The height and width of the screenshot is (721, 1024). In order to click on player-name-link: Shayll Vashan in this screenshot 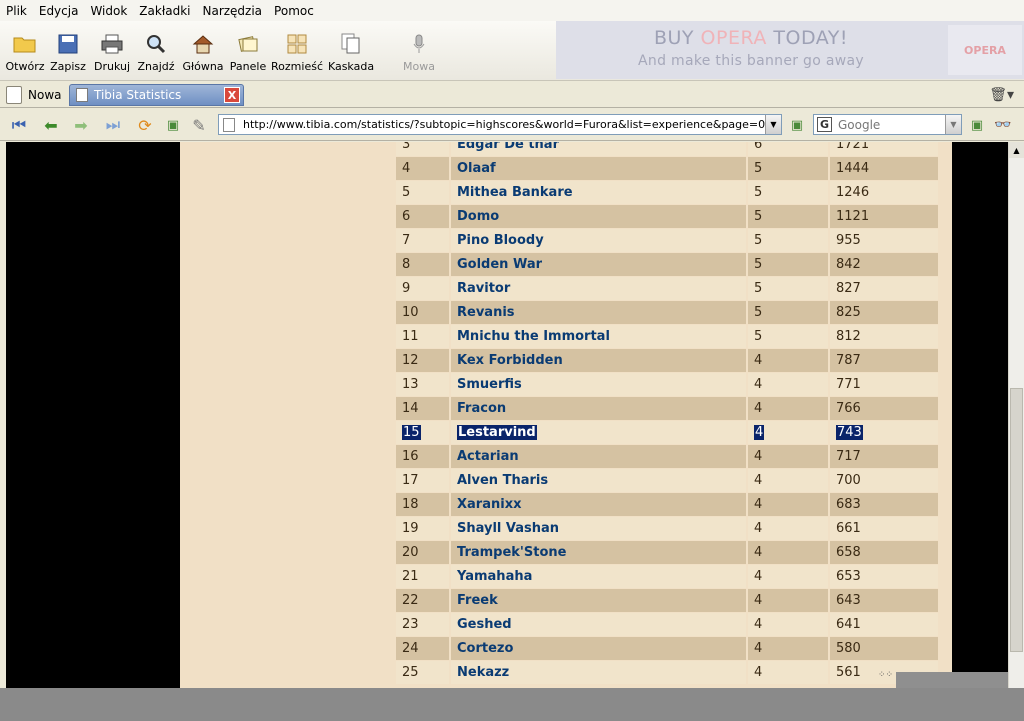, I will do `click(599, 528)`.